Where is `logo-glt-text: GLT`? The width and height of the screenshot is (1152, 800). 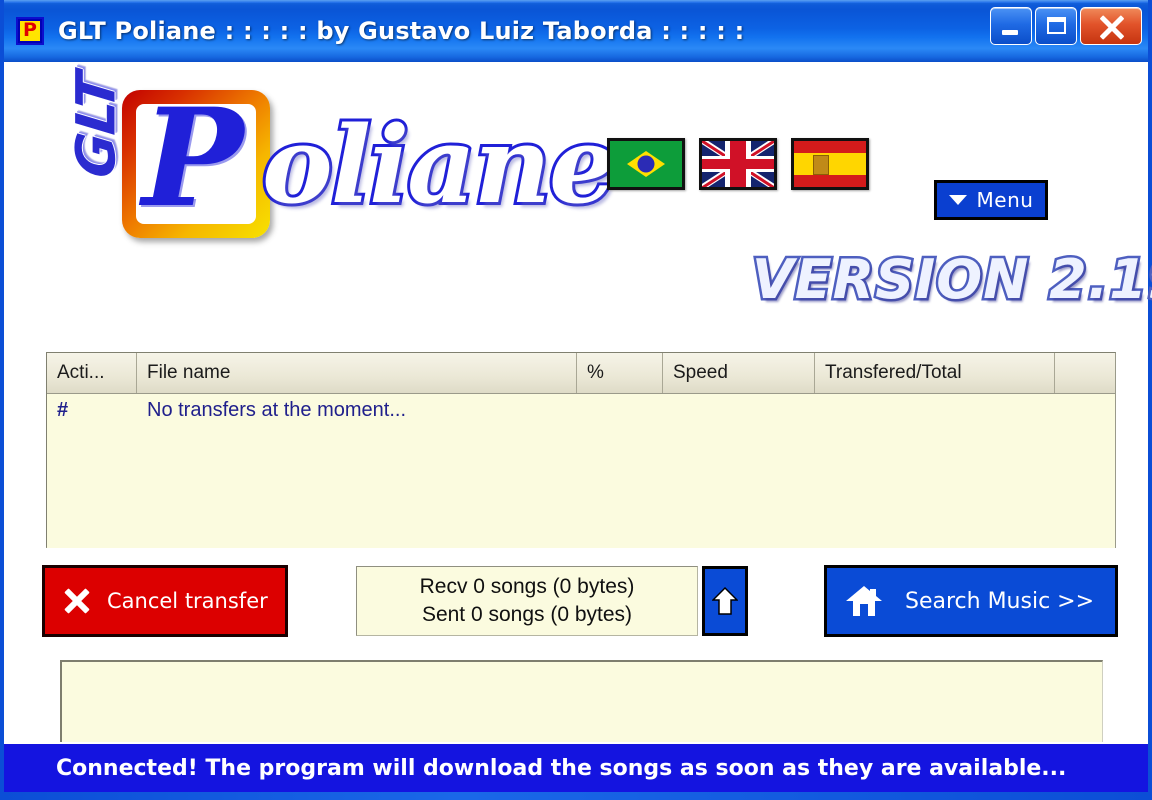 logo-glt-text: GLT is located at coordinates (96, 125).